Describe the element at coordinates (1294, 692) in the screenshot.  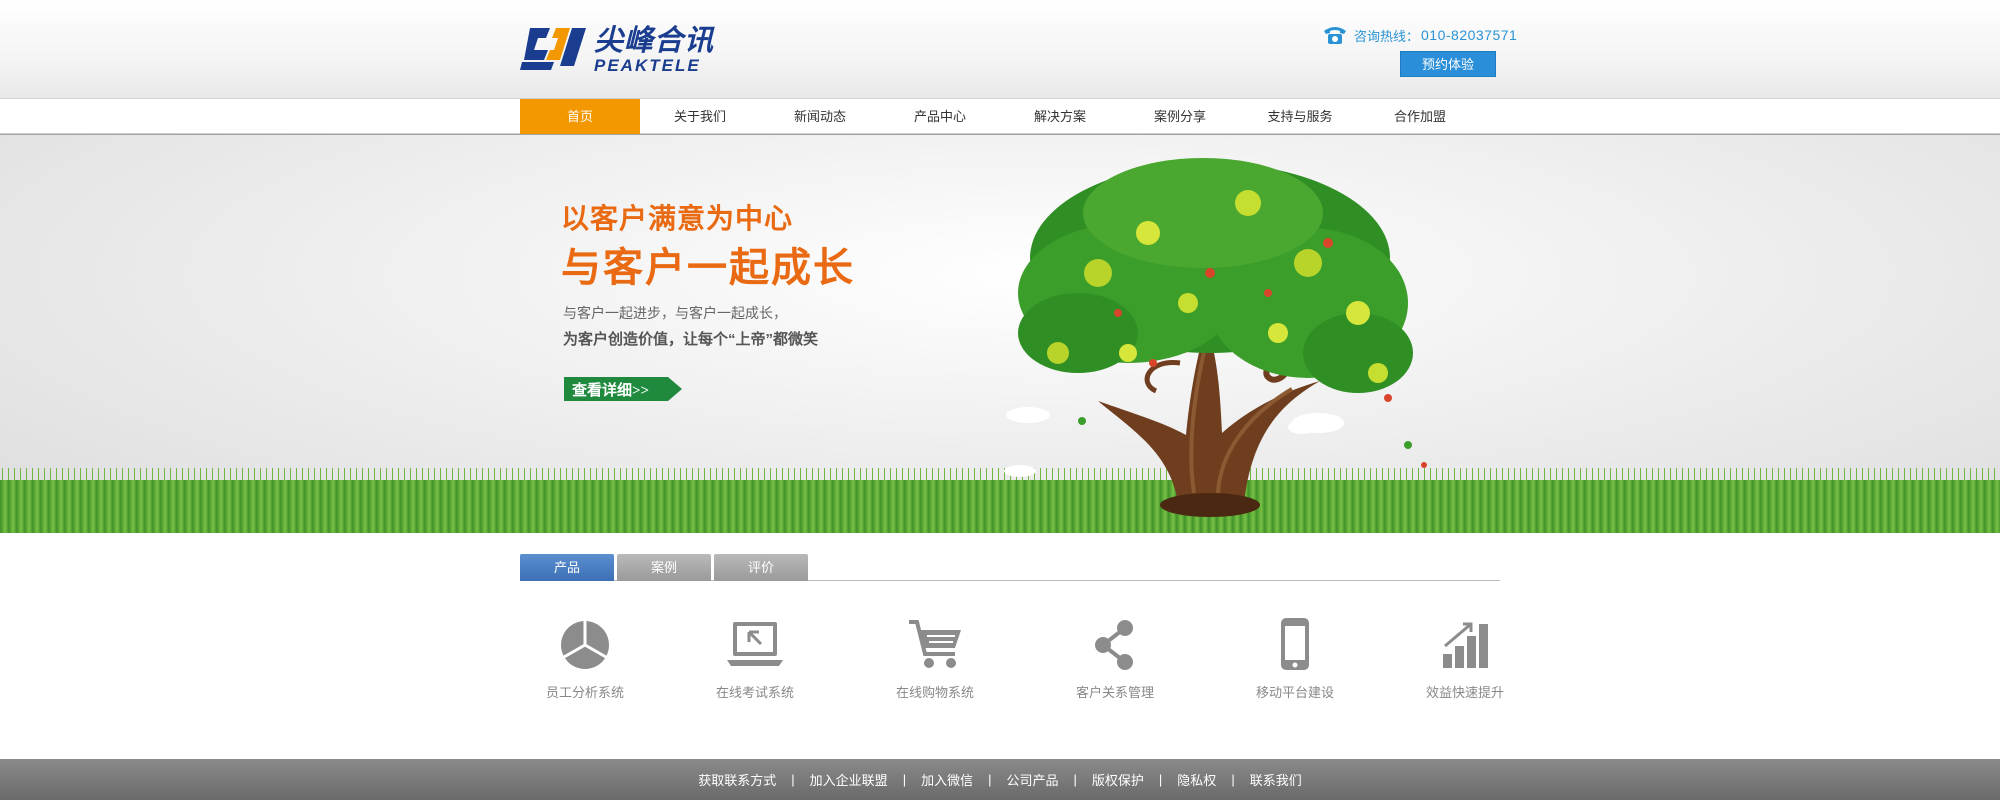
I see `product-label: 移动平台建设` at that location.